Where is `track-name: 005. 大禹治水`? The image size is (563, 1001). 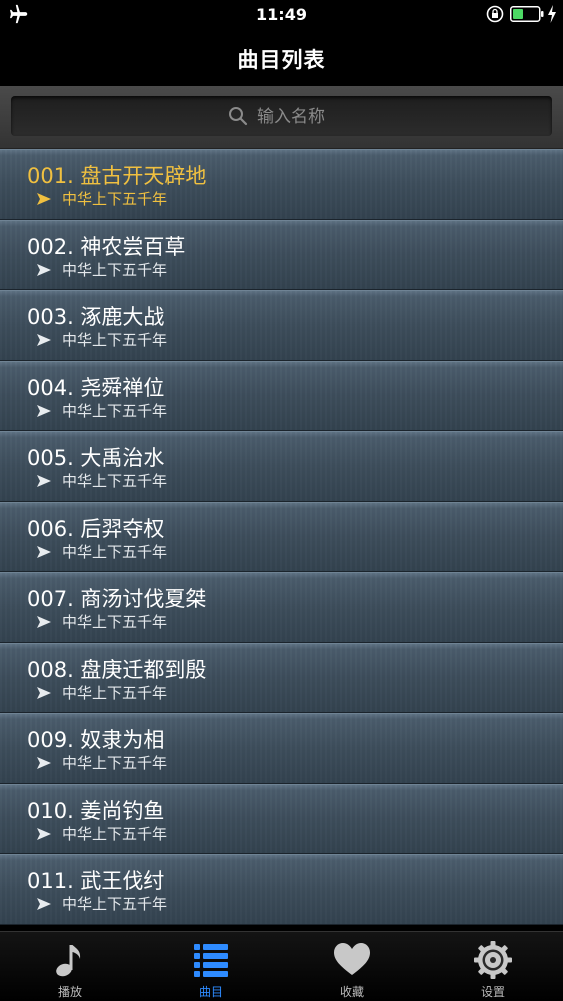
track-name: 005. 大禹治水 is located at coordinates (96, 458).